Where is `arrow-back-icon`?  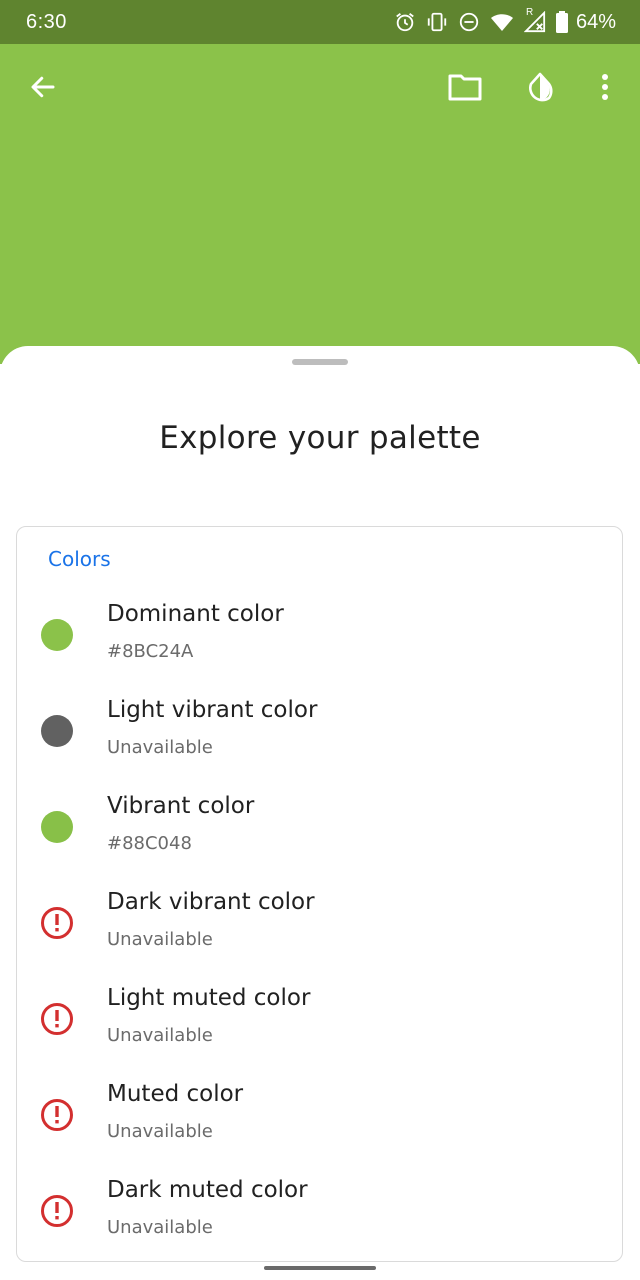 arrow-back-icon is located at coordinates (43, 87).